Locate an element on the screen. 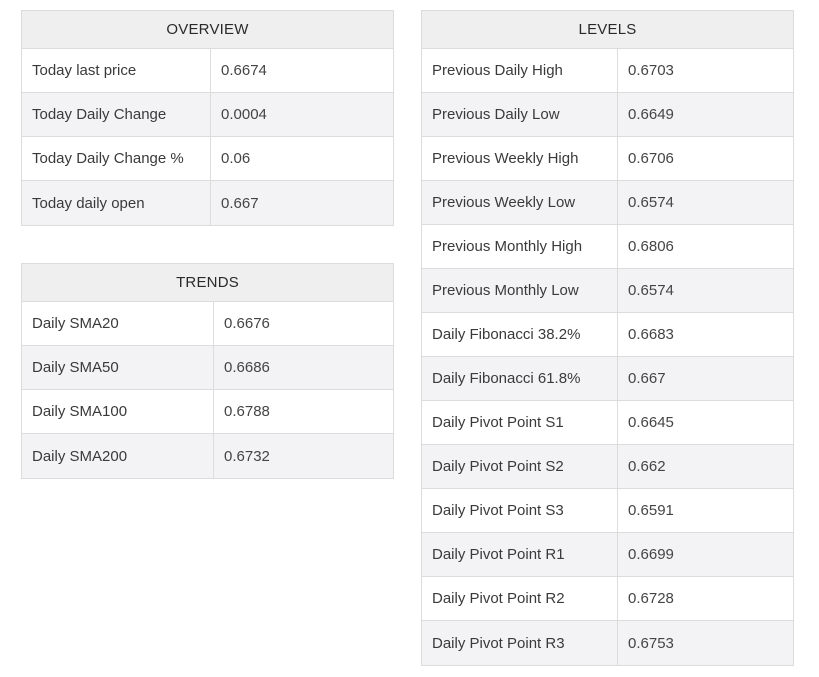 The width and height of the screenshot is (819, 677). table-row: Previous Daily Low 0.6649 is located at coordinates (607, 115).